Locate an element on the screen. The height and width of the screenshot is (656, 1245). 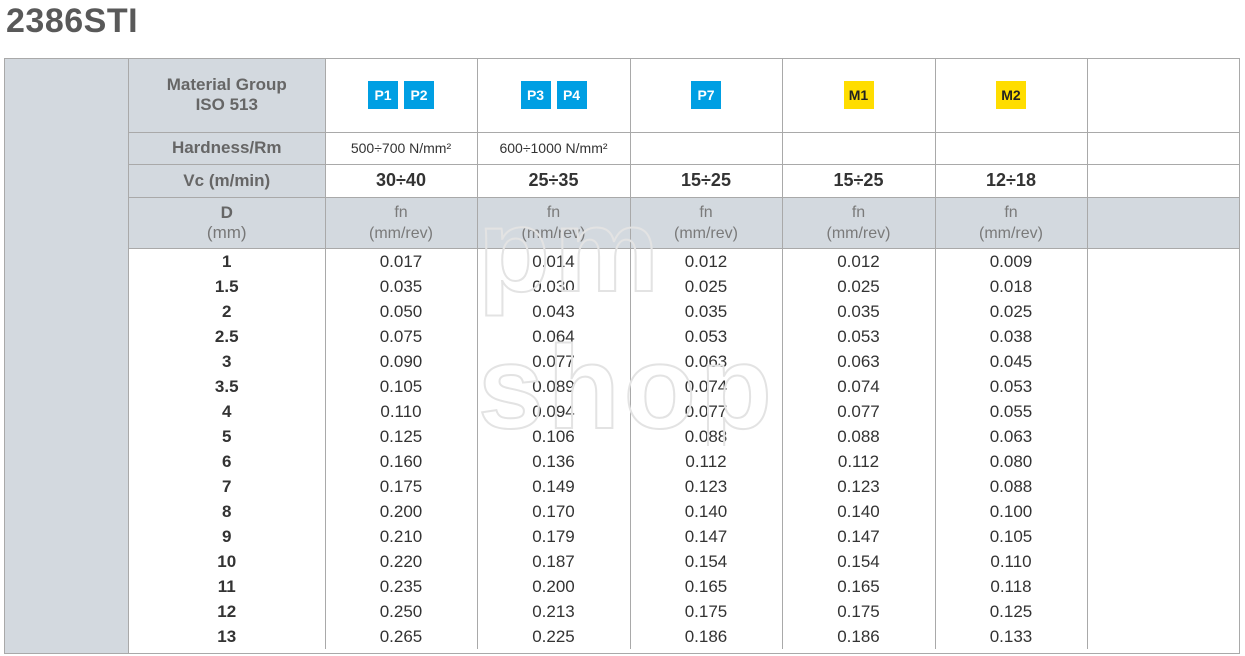
feed-value: 0.045 is located at coordinates (1010, 361).